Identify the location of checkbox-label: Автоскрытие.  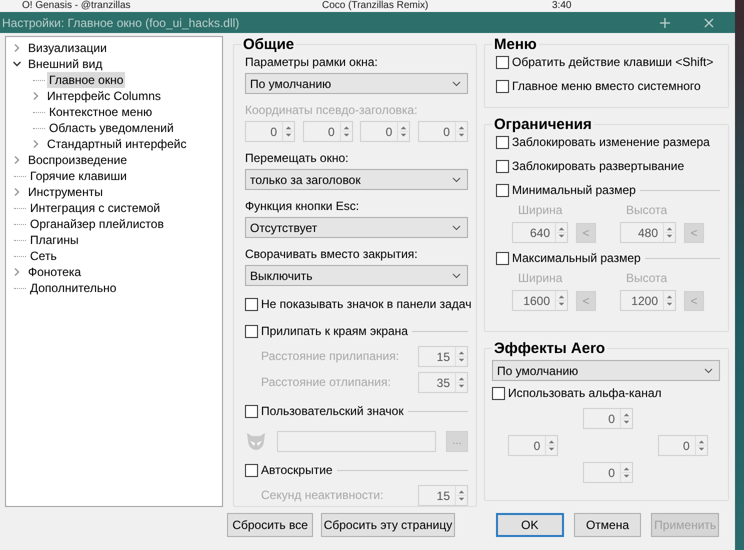
(297, 470).